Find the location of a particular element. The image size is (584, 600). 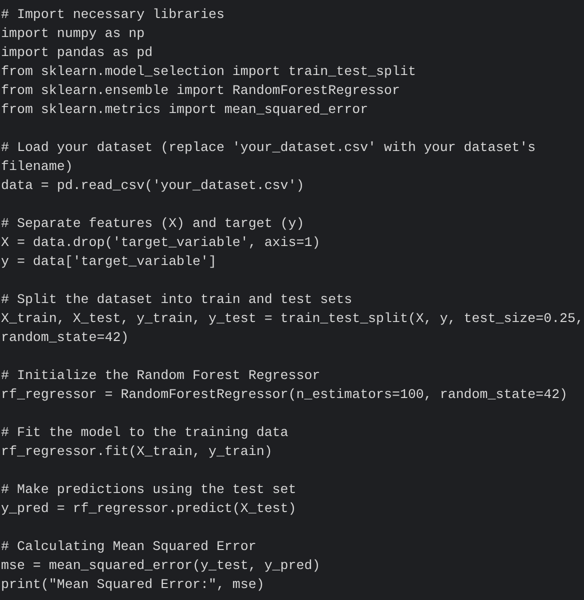

code-line: mse = mean_squared_error(y_test, y_pred) is located at coordinates (160, 566).